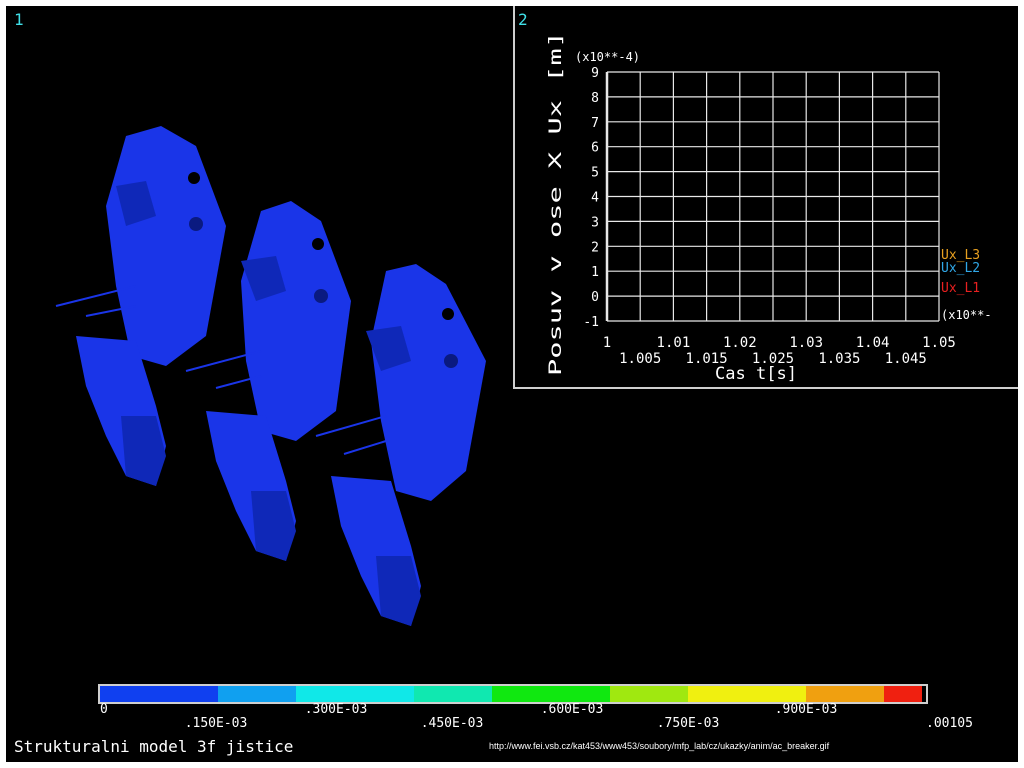 The image size is (1024, 768). Describe the element at coordinates (960, 288) in the screenshot. I see `legend-entry: Ux_L1` at that location.